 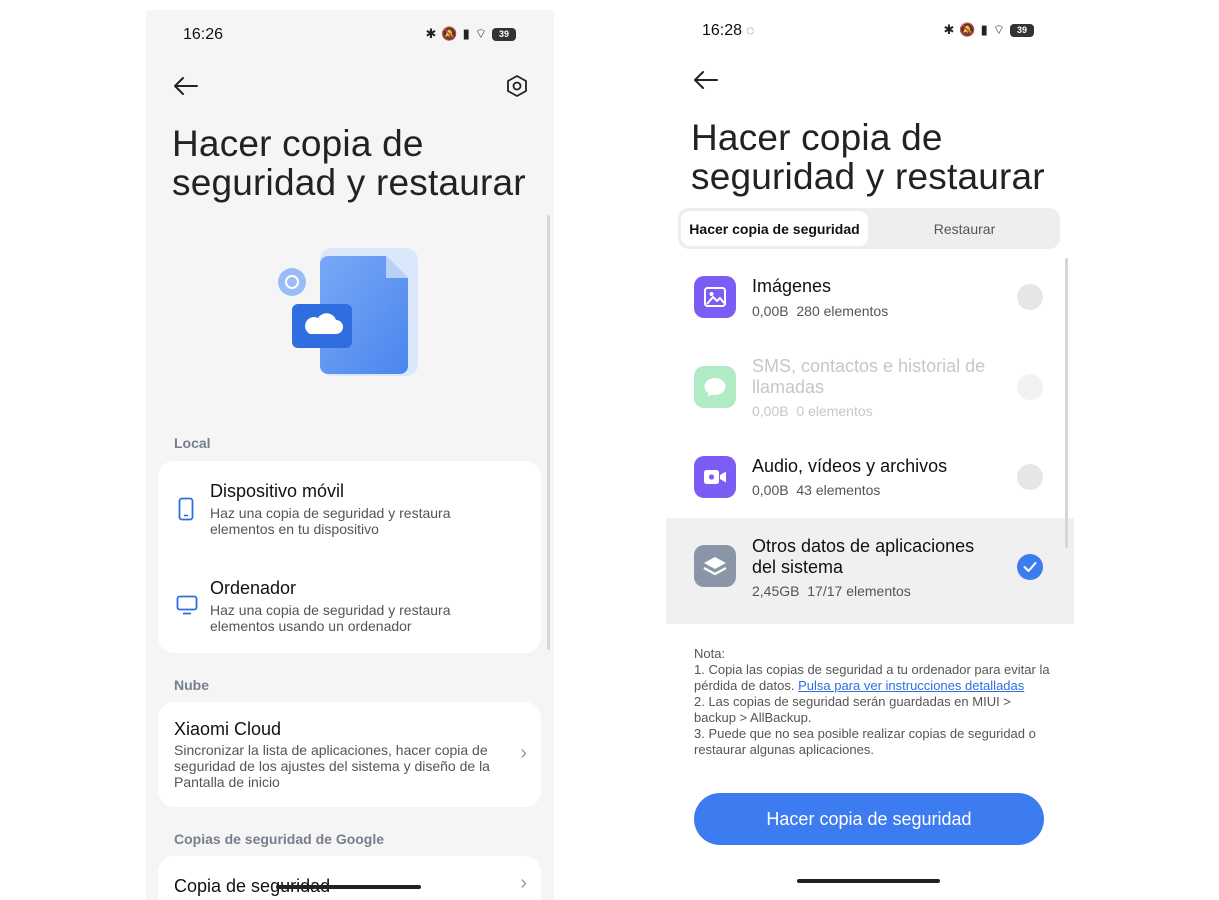 I want to click on monitor-icon, so click(x=187, y=605).